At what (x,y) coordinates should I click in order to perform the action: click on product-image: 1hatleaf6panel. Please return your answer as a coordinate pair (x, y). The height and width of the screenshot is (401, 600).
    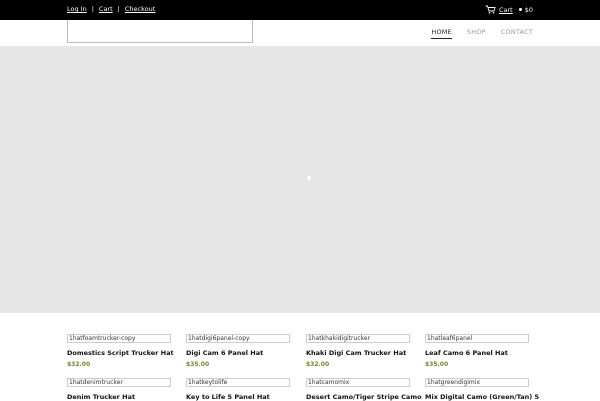
    Looking at the image, I should click on (477, 338).